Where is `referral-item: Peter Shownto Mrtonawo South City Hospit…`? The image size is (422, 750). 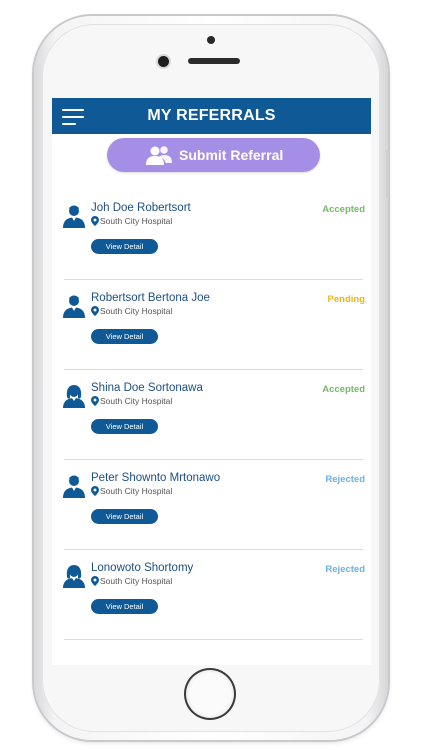 referral-item: Peter Shownto Mrtonawo South City Hospit… is located at coordinates (211, 505).